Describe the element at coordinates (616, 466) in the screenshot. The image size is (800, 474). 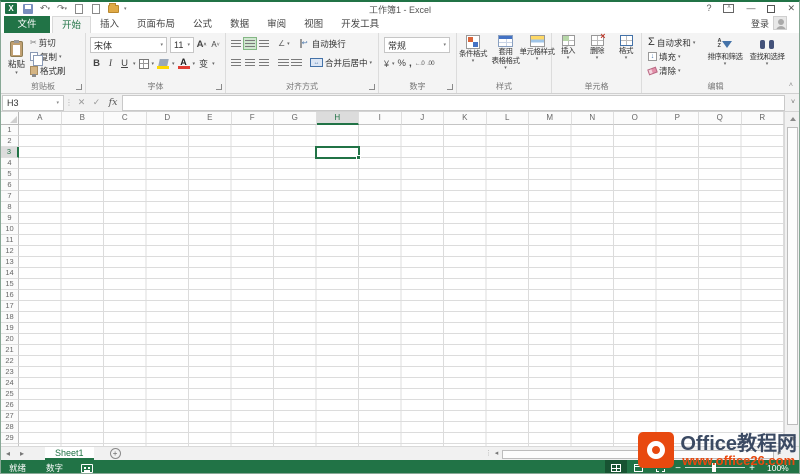
I see `view-normal-button` at that location.